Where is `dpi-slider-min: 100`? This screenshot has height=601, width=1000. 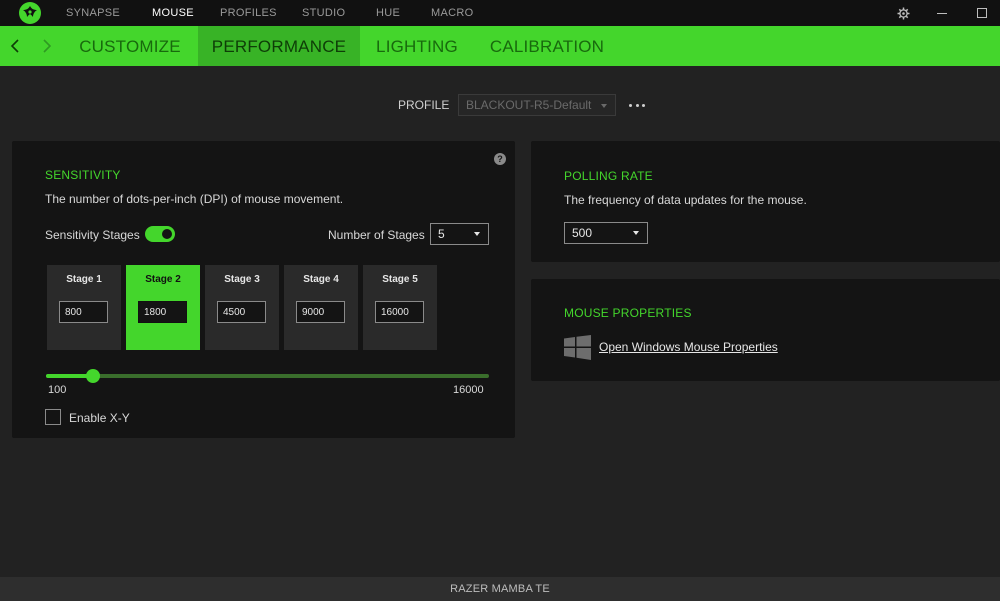 dpi-slider-min: 100 is located at coordinates (57, 390).